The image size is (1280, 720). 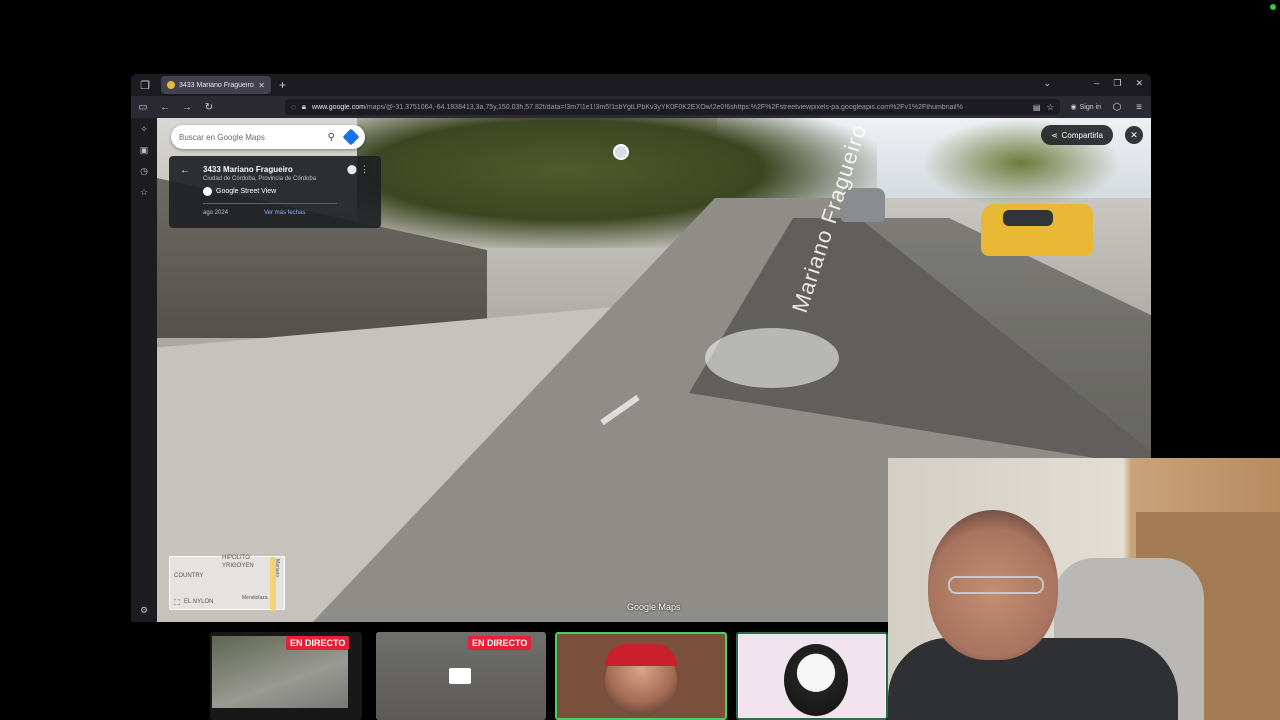 What do you see at coordinates (331, 137) in the screenshot?
I see `search-icon: ⚲` at bounding box center [331, 137].